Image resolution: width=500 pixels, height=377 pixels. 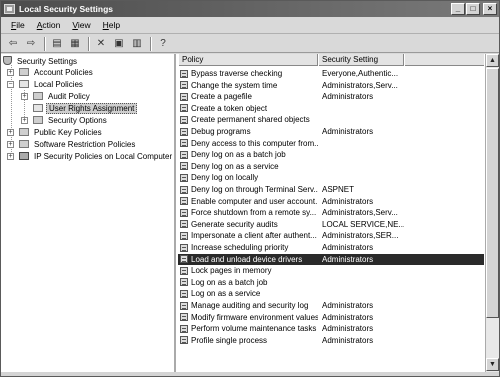 What do you see at coordinates (229, 340) in the screenshot?
I see `policy-name: Profile single process` at bounding box center [229, 340].